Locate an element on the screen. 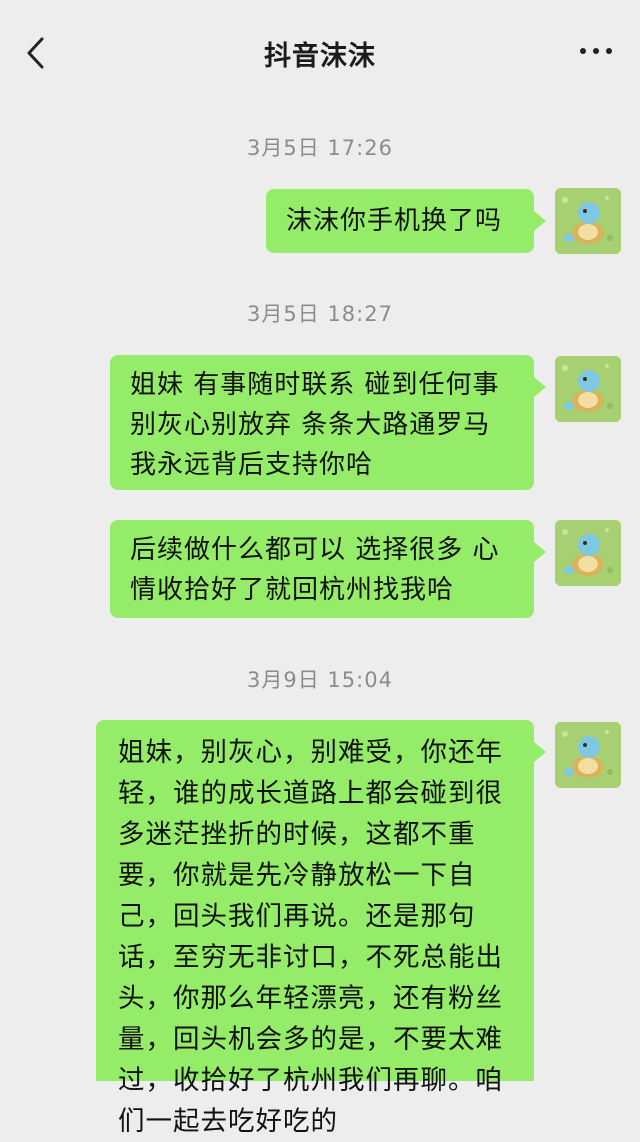 Image resolution: width=640 pixels, height=1142 pixels. message-text: 沫沫你手机换了吗 is located at coordinates (394, 221).